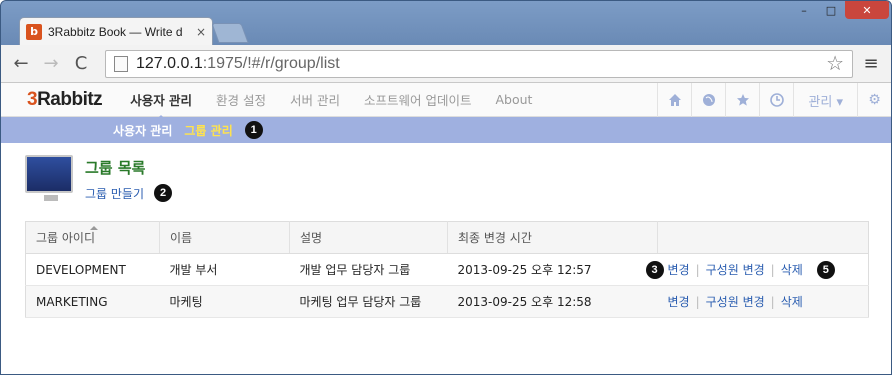 Image resolution: width=892 pixels, height=375 pixels. I want to click on close-window-button: ✕, so click(867, 10).